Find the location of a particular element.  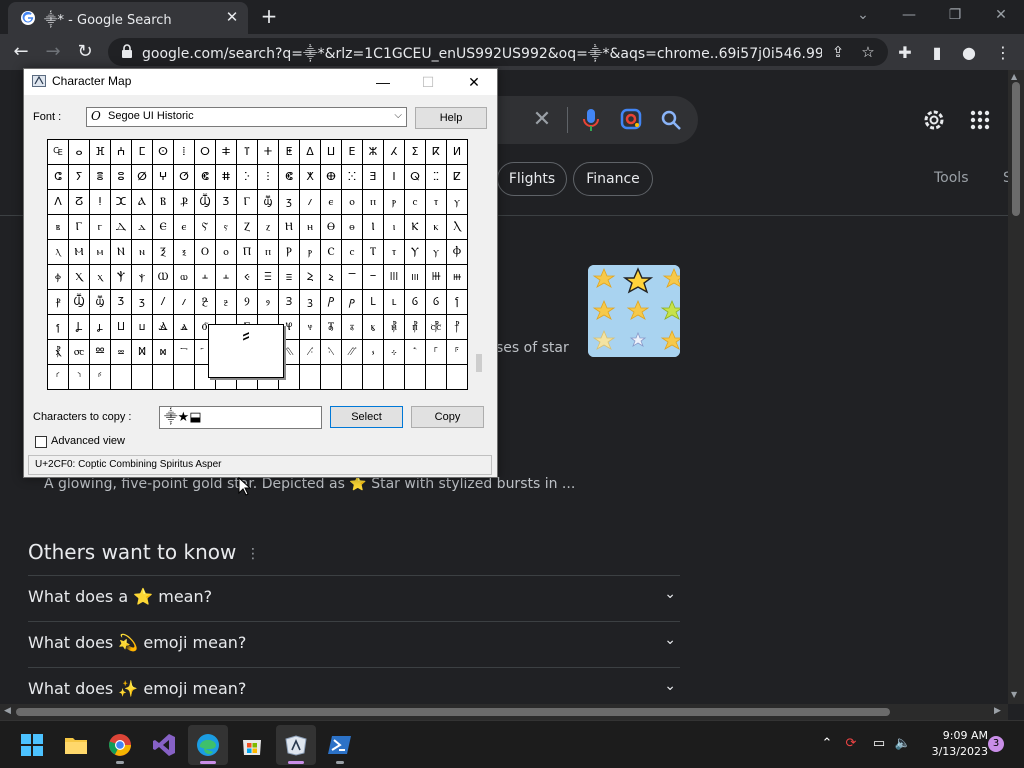

characters-to-copy-input: ⸎★⬓ is located at coordinates (240, 417).